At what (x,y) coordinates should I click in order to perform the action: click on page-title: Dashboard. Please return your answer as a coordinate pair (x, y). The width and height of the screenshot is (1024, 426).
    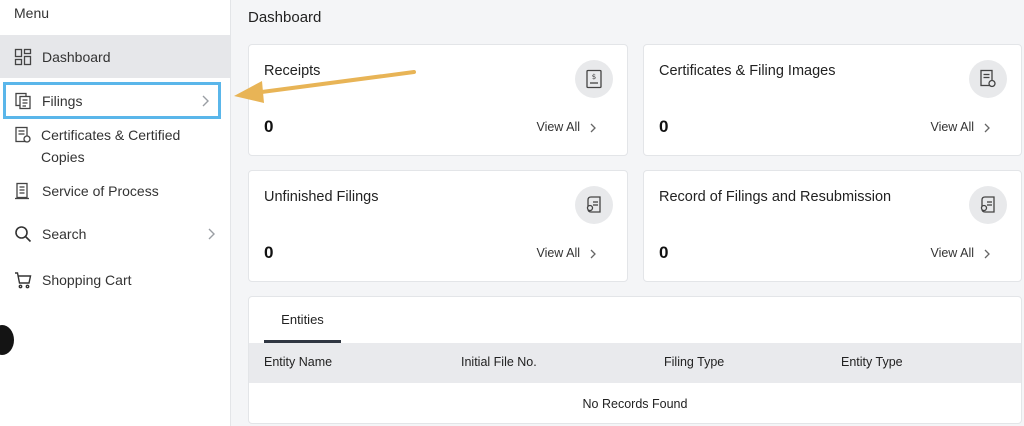
    Looking at the image, I should click on (285, 17).